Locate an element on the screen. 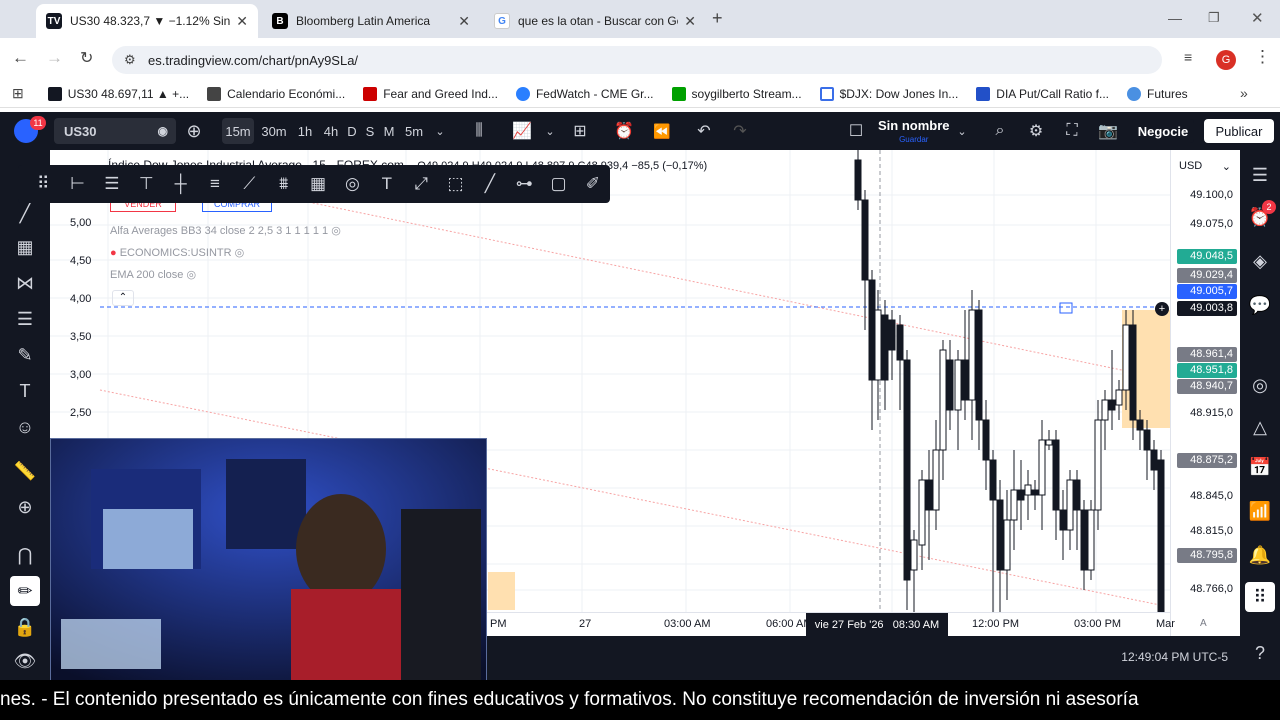 The width and height of the screenshot is (1280, 720). candle-type-icon: ⫼ is located at coordinates (479, 131).